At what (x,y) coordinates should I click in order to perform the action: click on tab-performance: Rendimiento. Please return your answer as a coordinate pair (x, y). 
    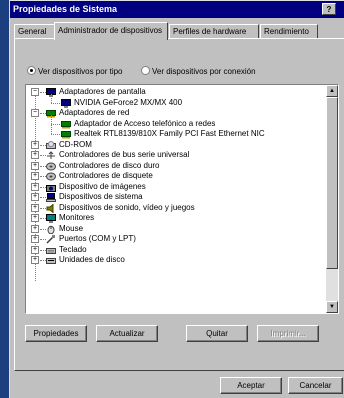
    Looking at the image, I should click on (289, 31).